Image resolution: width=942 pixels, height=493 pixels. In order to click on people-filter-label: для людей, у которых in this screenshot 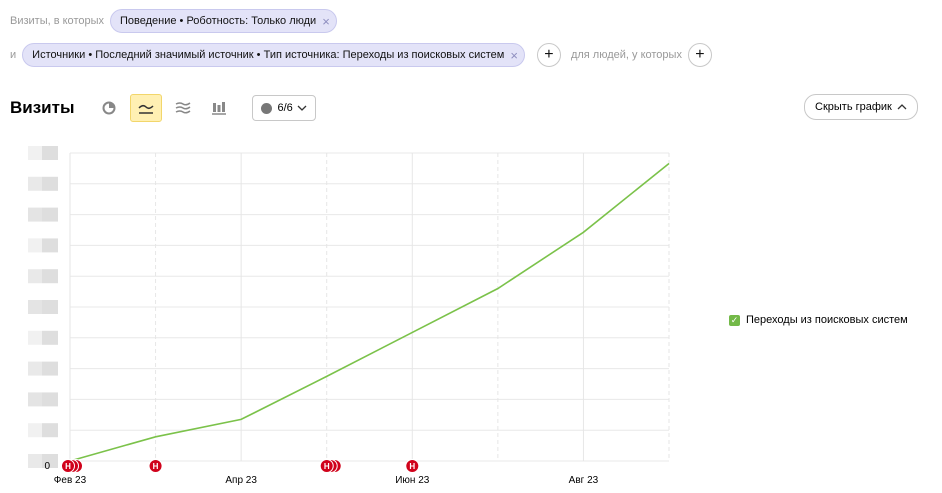, I will do `click(626, 55)`.